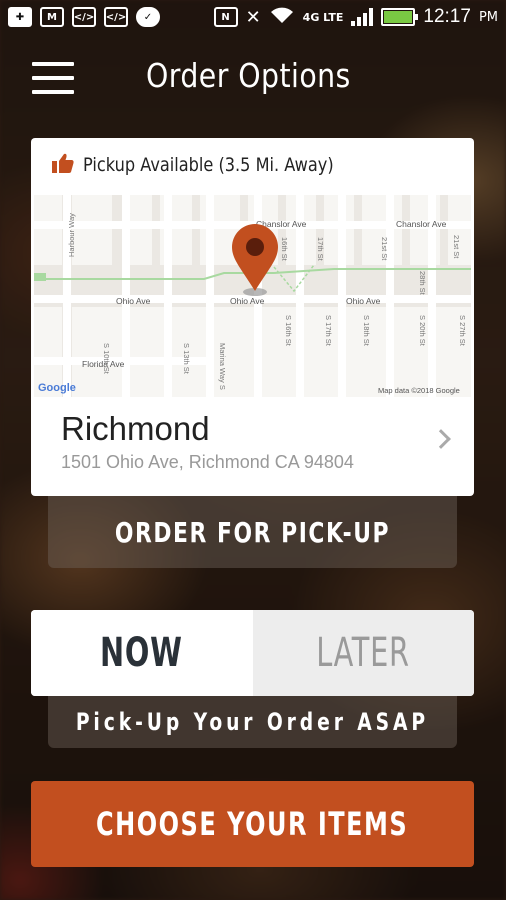 This screenshot has width=506, height=900. I want to click on now-tab: NOW, so click(142, 653).